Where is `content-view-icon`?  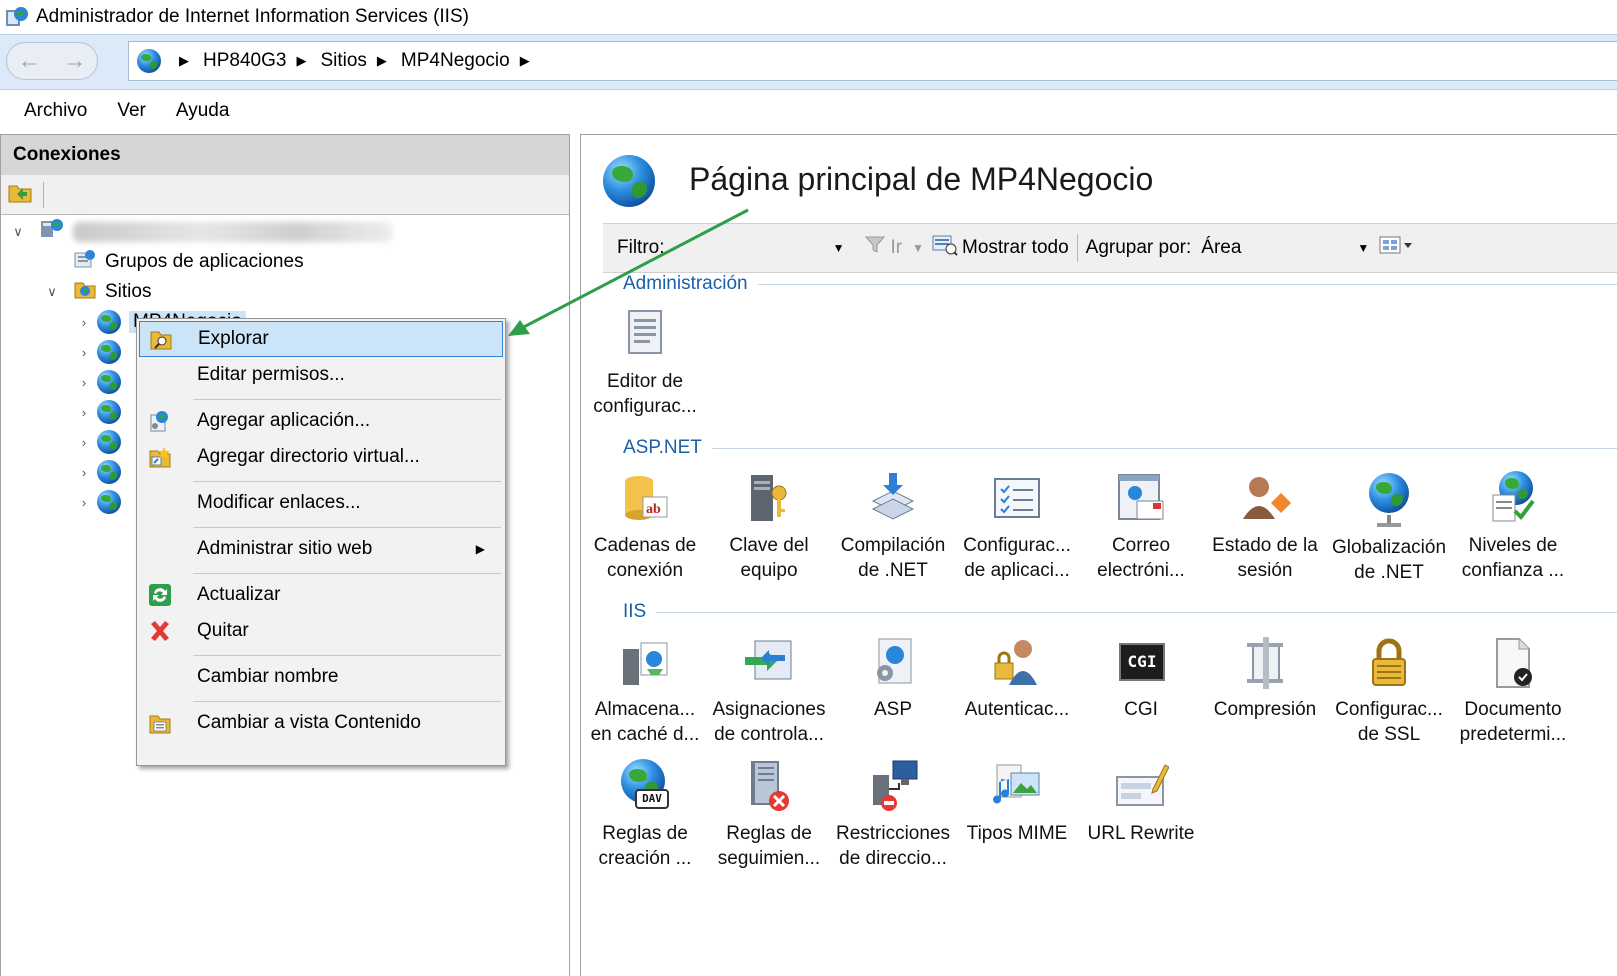 content-view-icon is located at coordinates (160, 723).